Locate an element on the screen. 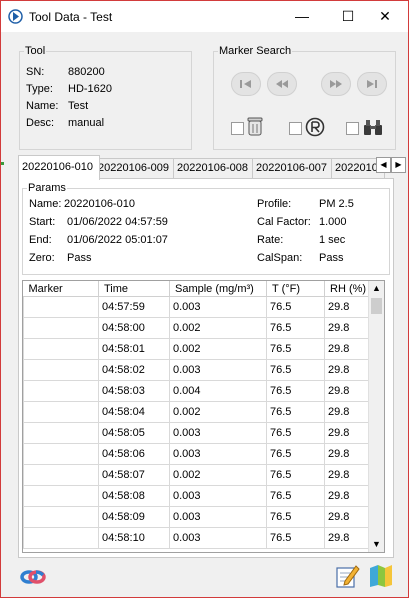  table-row: 04:58:04 0.002 76.5 29.8 is located at coordinates (198, 412).